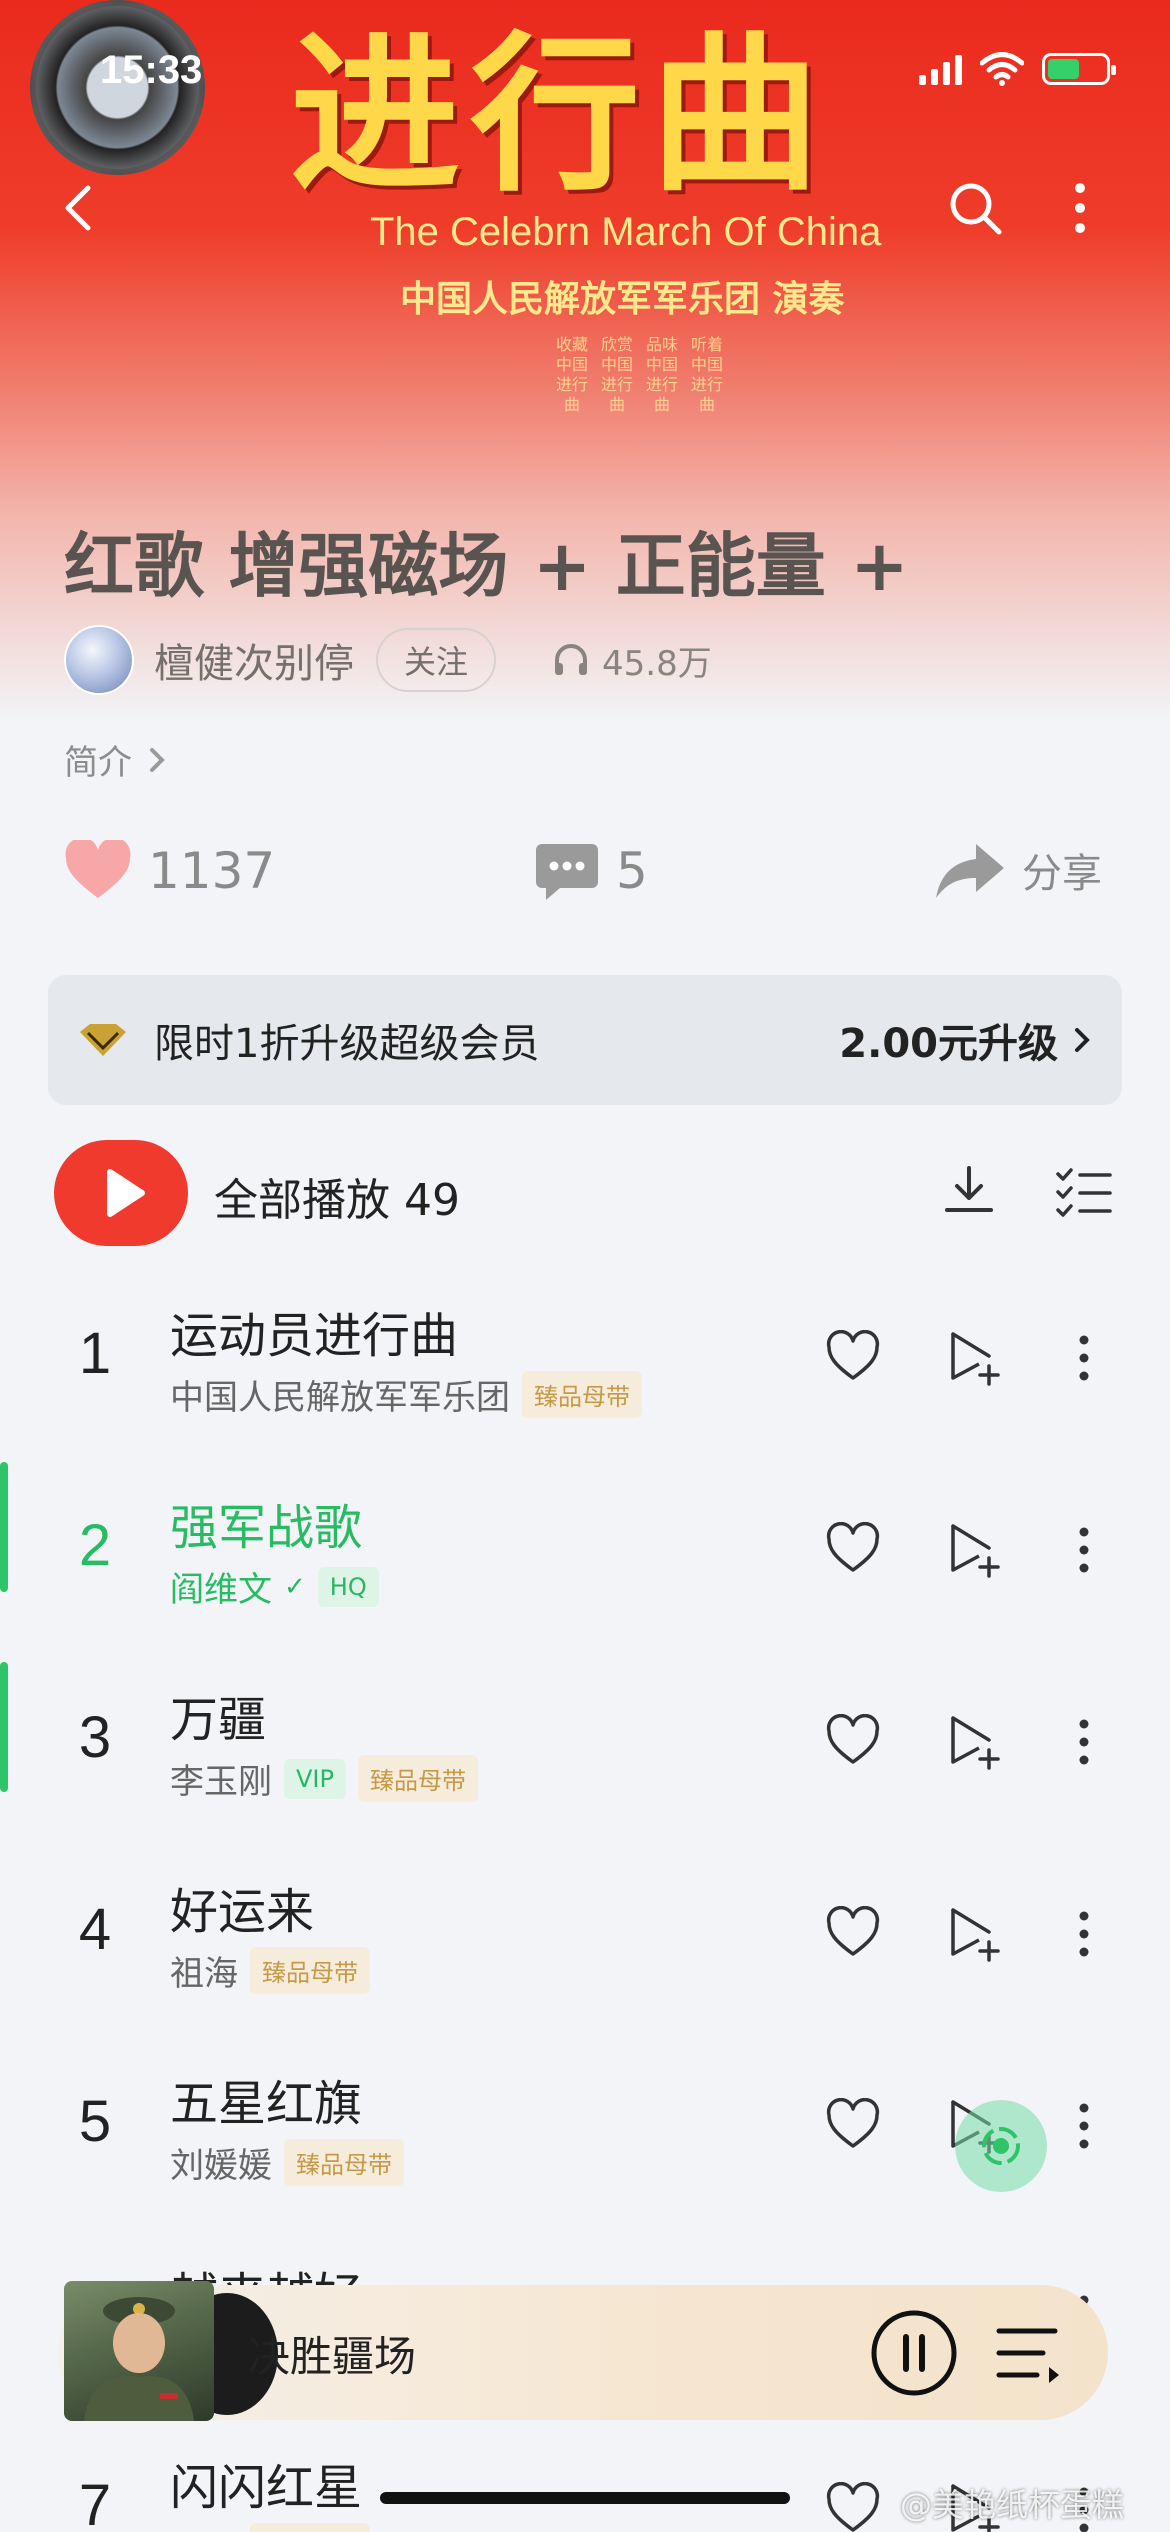 The width and height of the screenshot is (1170, 2532). Describe the element at coordinates (270, 1970) in the screenshot. I see `song-meta: 祖海 臻品母带` at that location.